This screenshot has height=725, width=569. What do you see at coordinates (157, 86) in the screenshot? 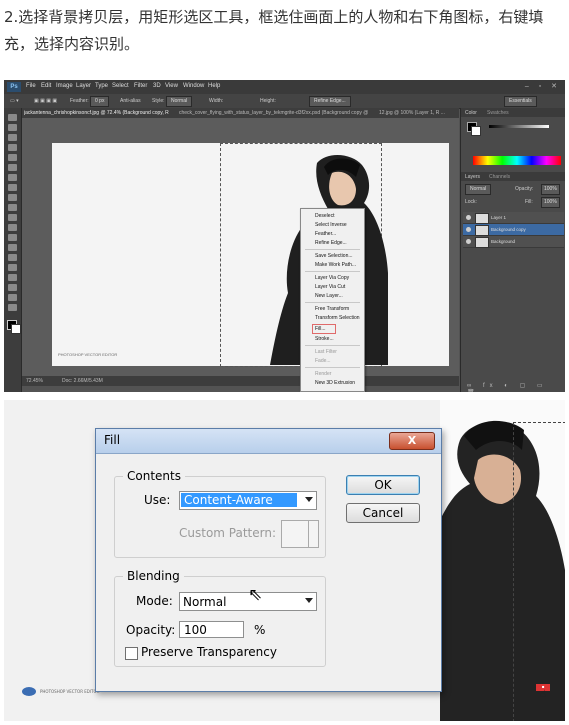
I see `menu-3d: 3D` at bounding box center [157, 86].